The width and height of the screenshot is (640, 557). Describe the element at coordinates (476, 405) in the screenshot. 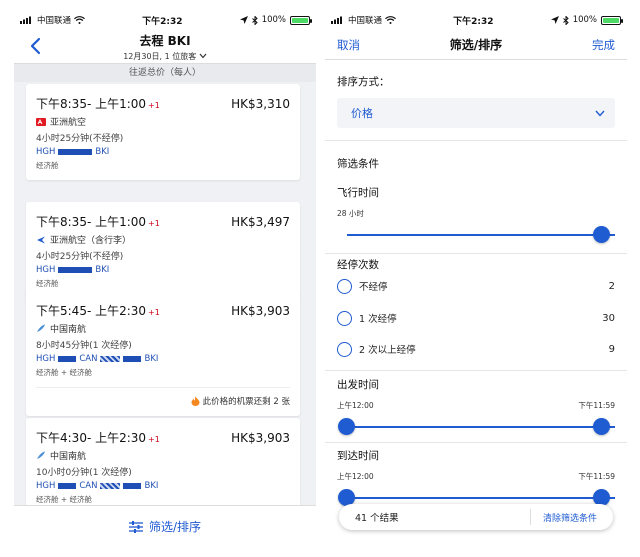

I see `departure-range: 上午12:00 下午11:59` at that location.